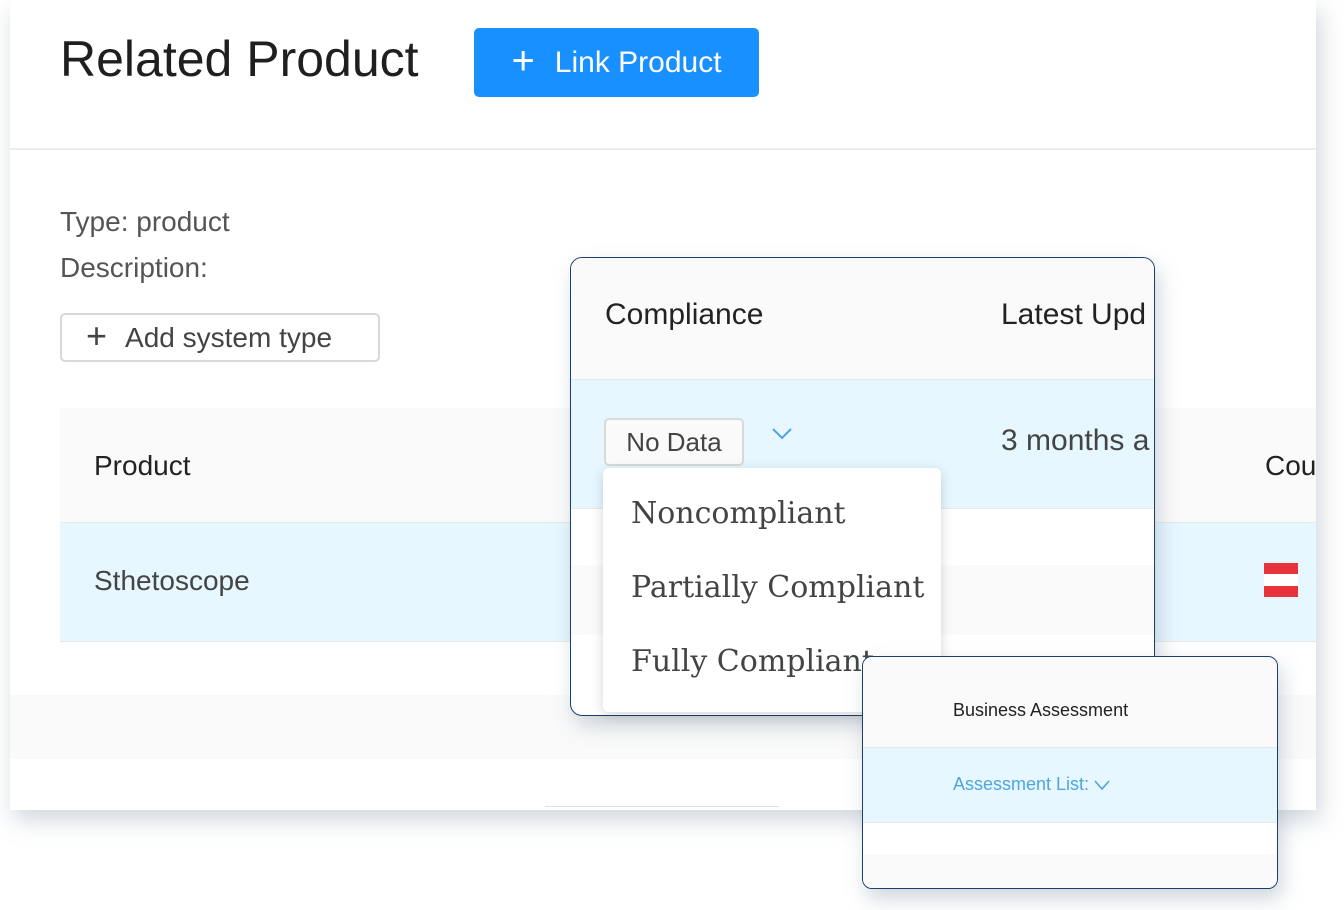 This screenshot has height=910, width=1344. I want to click on assessment-list-link: Assessment List:, so click(1031, 784).